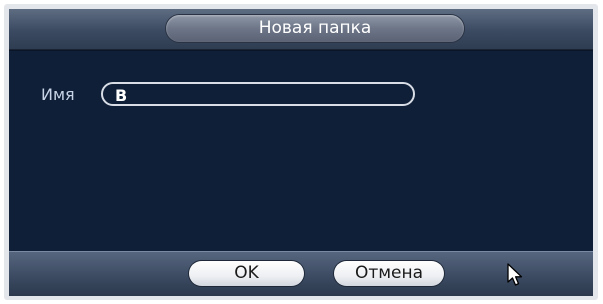 The height and width of the screenshot is (304, 603). I want to click on name-label: Имя, so click(58, 94).